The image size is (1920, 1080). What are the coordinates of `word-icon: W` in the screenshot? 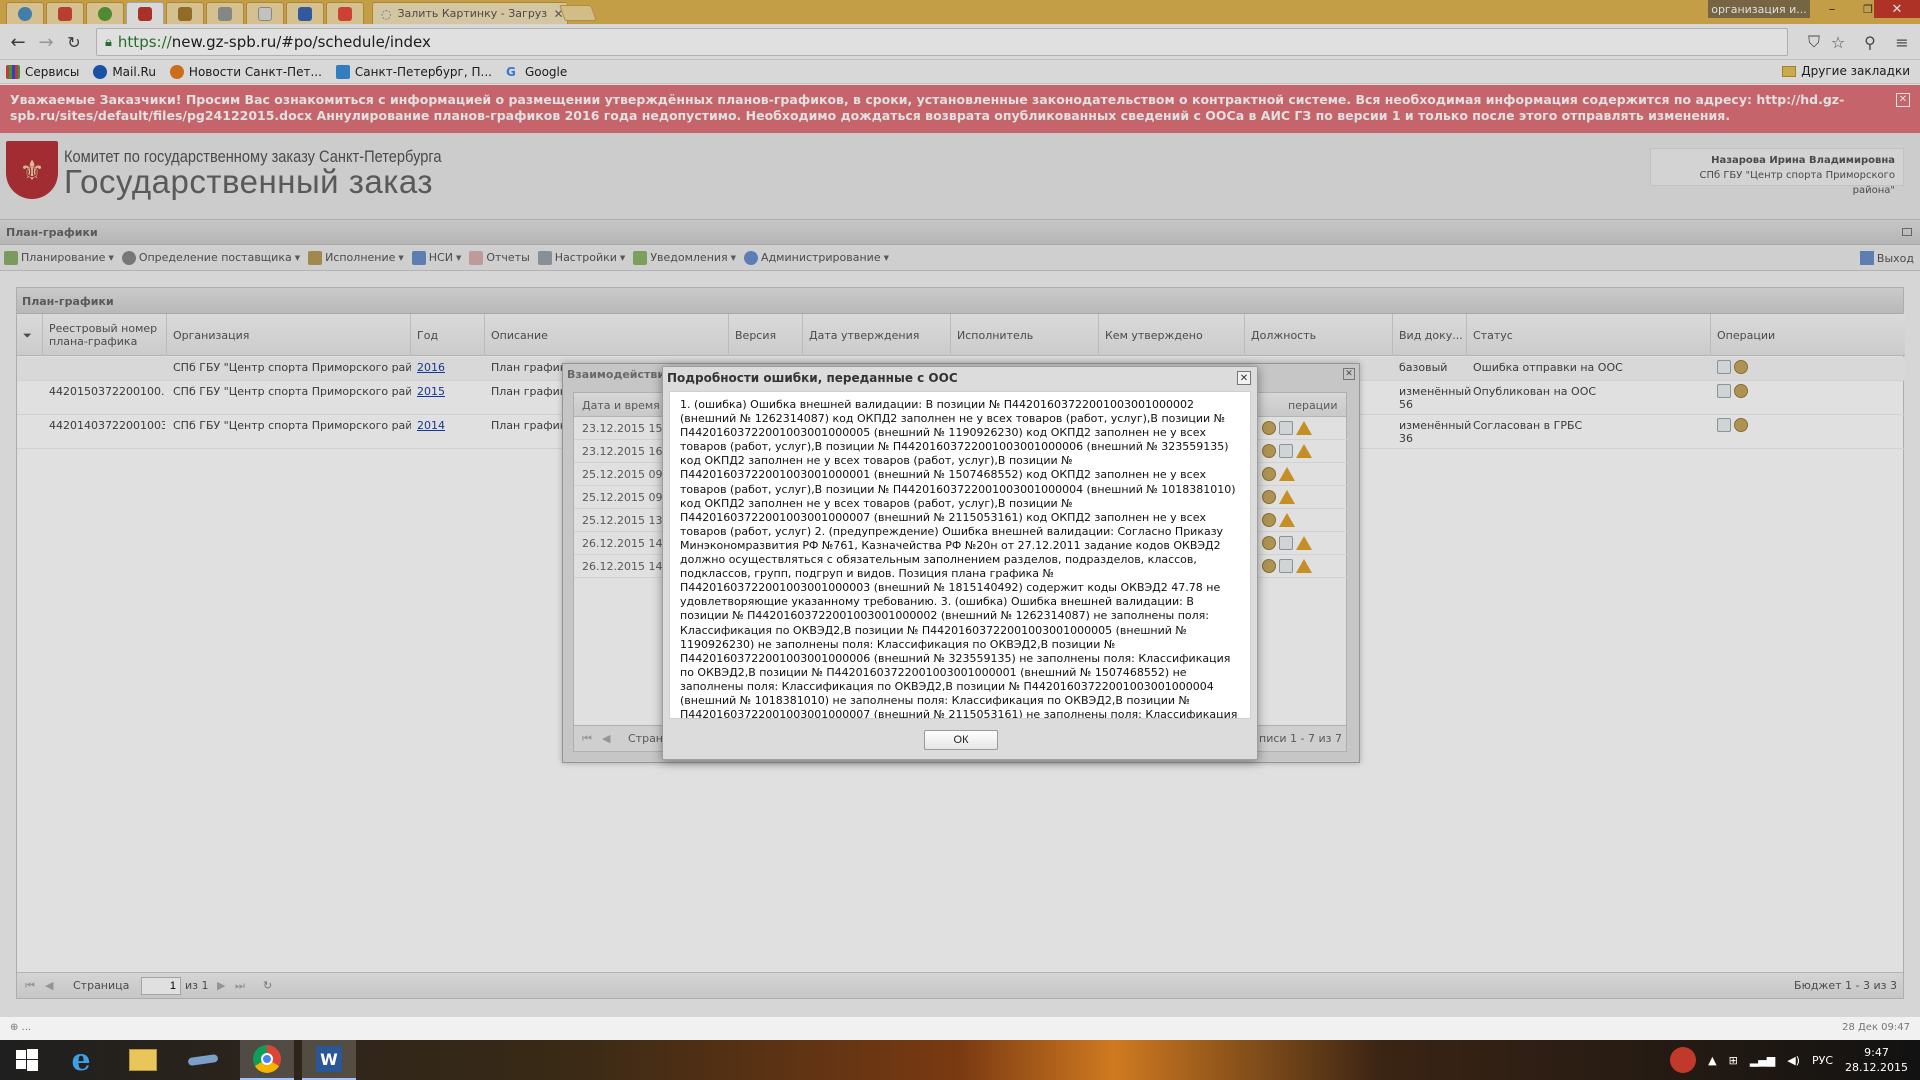 It's located at (329, 1059).